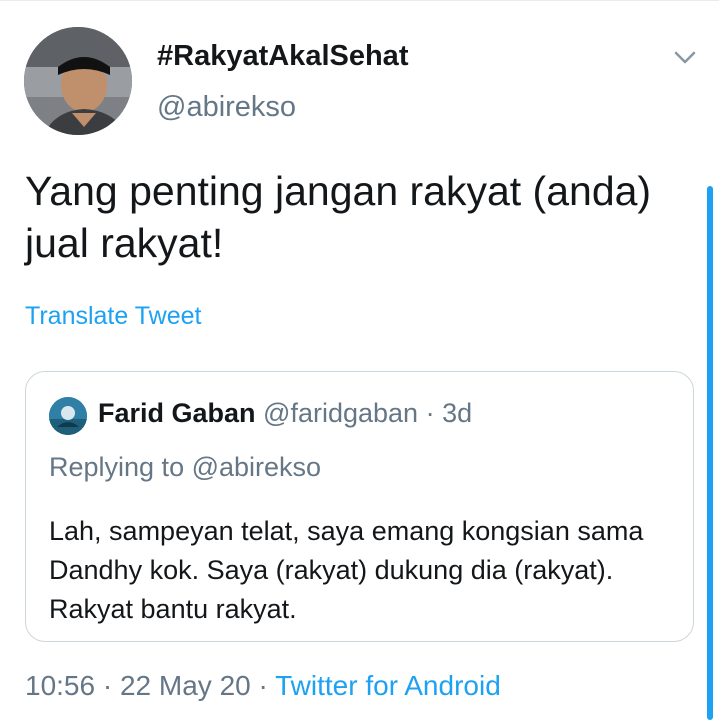  Describe the element at coordinates (68, 416) in the screenshot. I see `quoted-avatar` at that location.